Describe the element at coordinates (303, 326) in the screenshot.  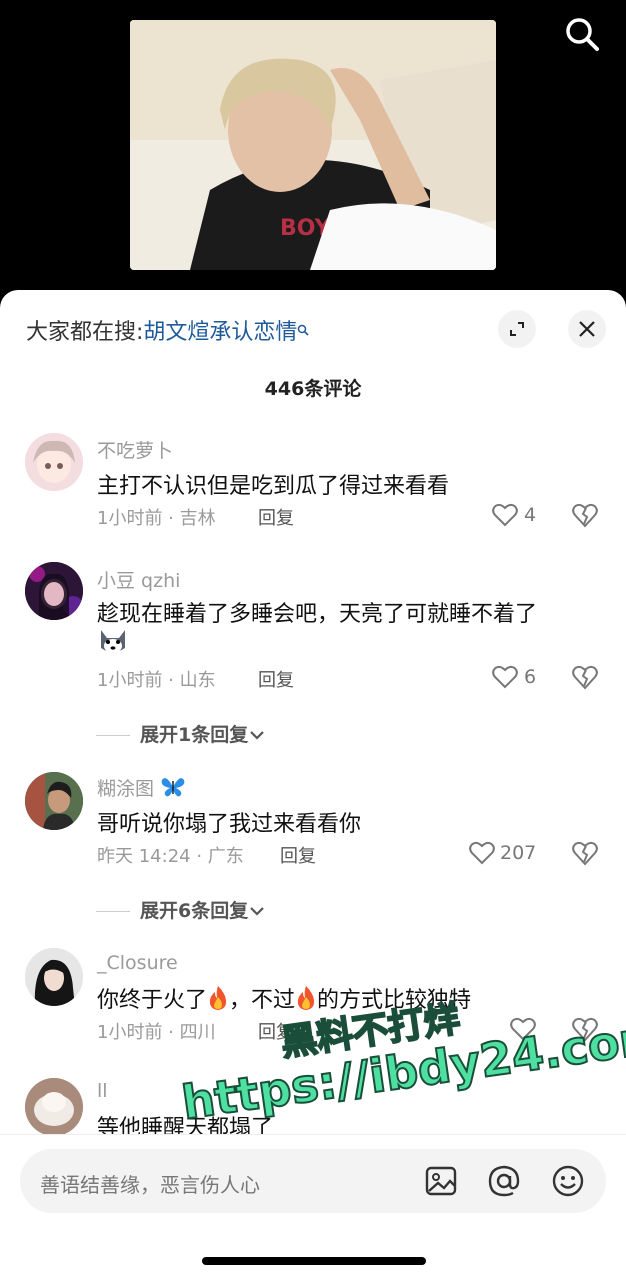
I see `search-small-icon` at that location.